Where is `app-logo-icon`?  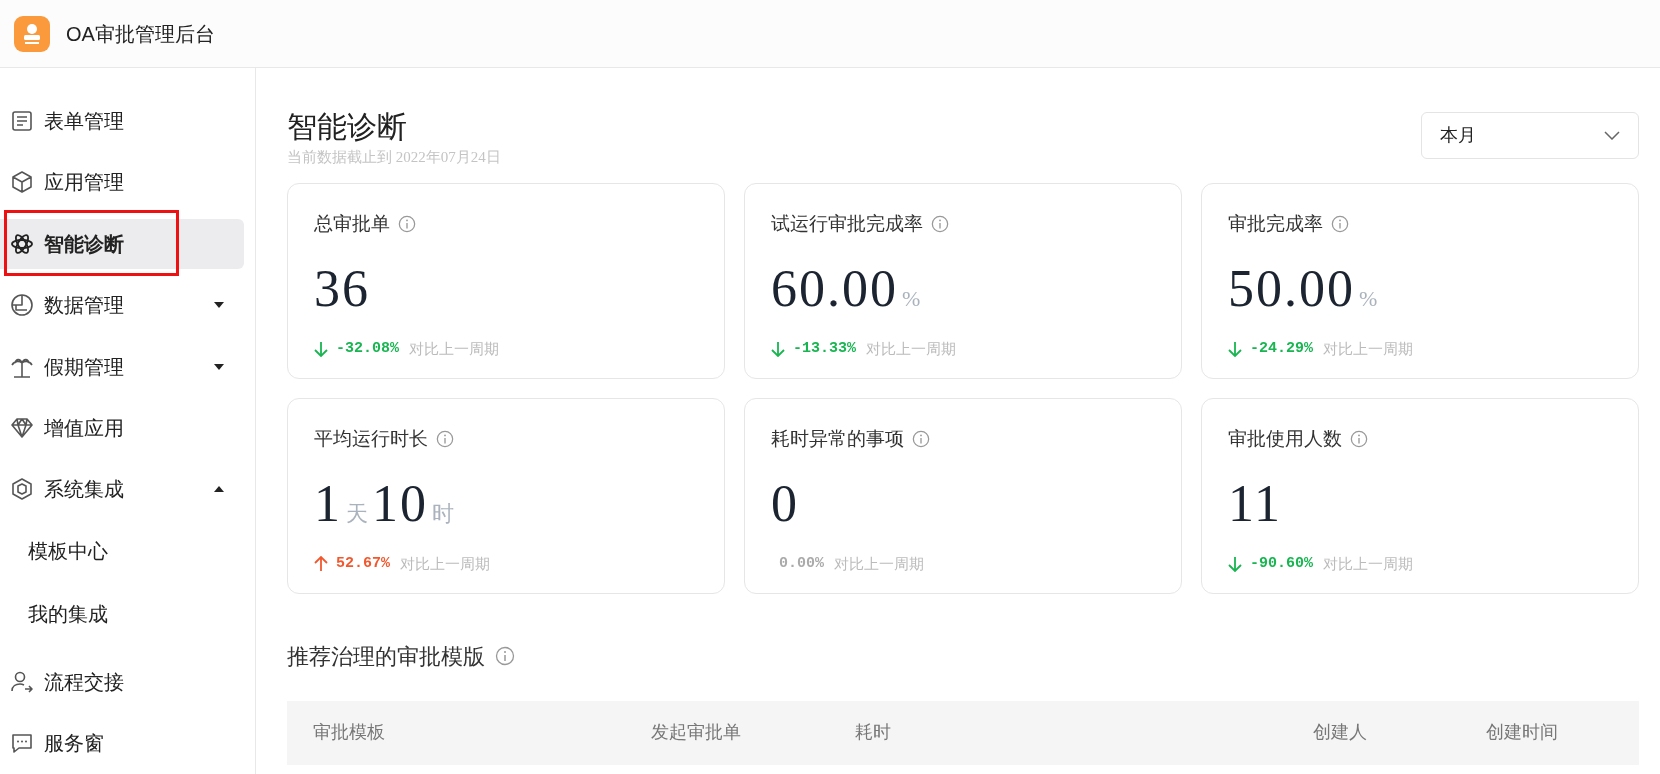
app-logo-icon is located at coordinates (32, 33).